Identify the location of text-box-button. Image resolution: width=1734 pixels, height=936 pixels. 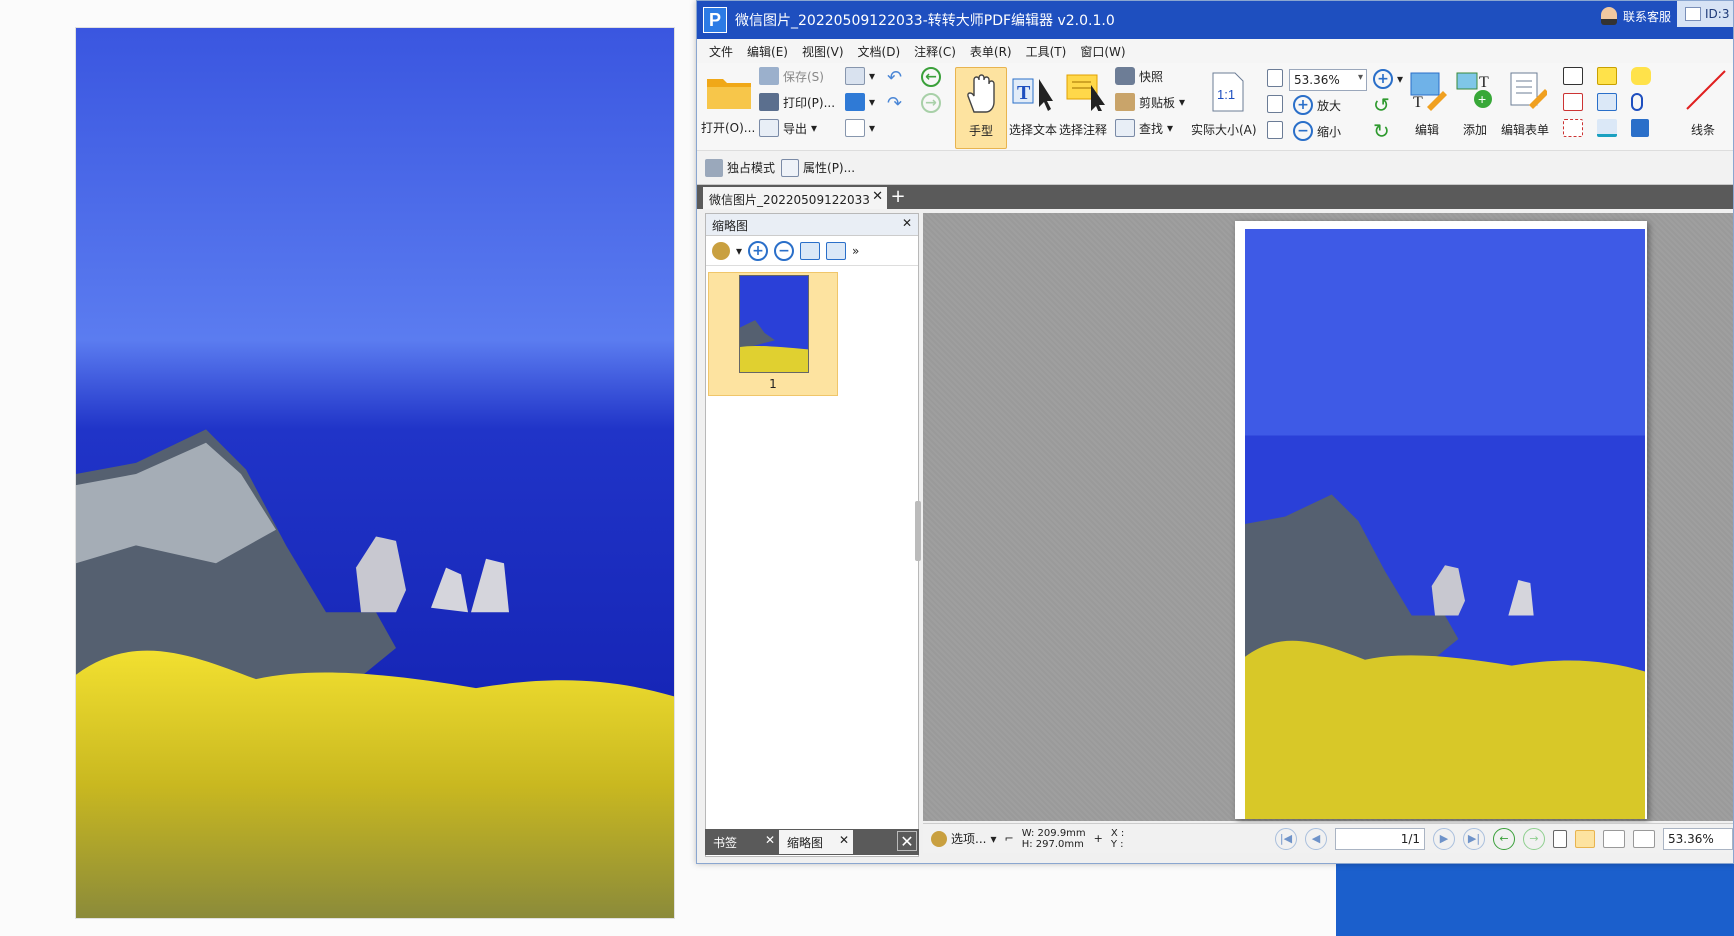
(1573, 76).